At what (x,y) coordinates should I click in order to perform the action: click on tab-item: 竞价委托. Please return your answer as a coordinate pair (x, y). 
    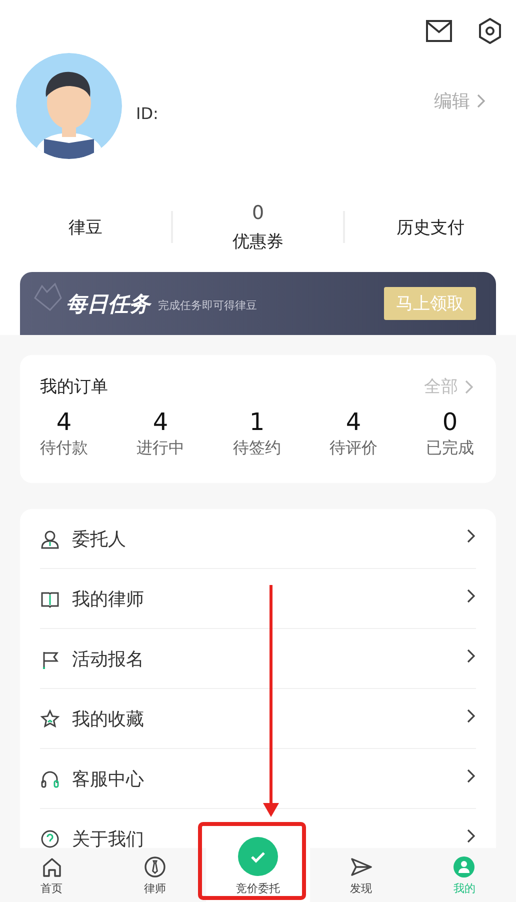
    Looking at the image, I should click on (258, 869).